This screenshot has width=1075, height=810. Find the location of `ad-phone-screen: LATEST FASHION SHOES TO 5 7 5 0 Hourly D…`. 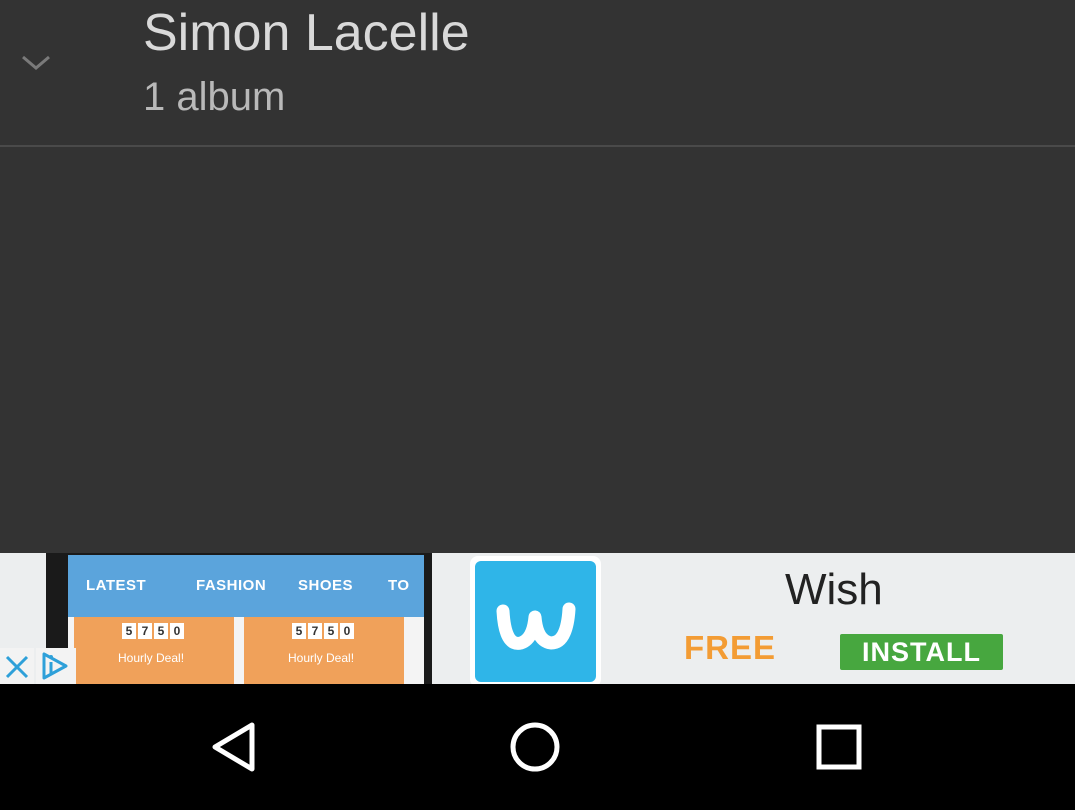

ad-phone-screen: LATEST FASHION SHOES TO 5 7 5 0 Hourly D… is located at coordinates (246, 619).